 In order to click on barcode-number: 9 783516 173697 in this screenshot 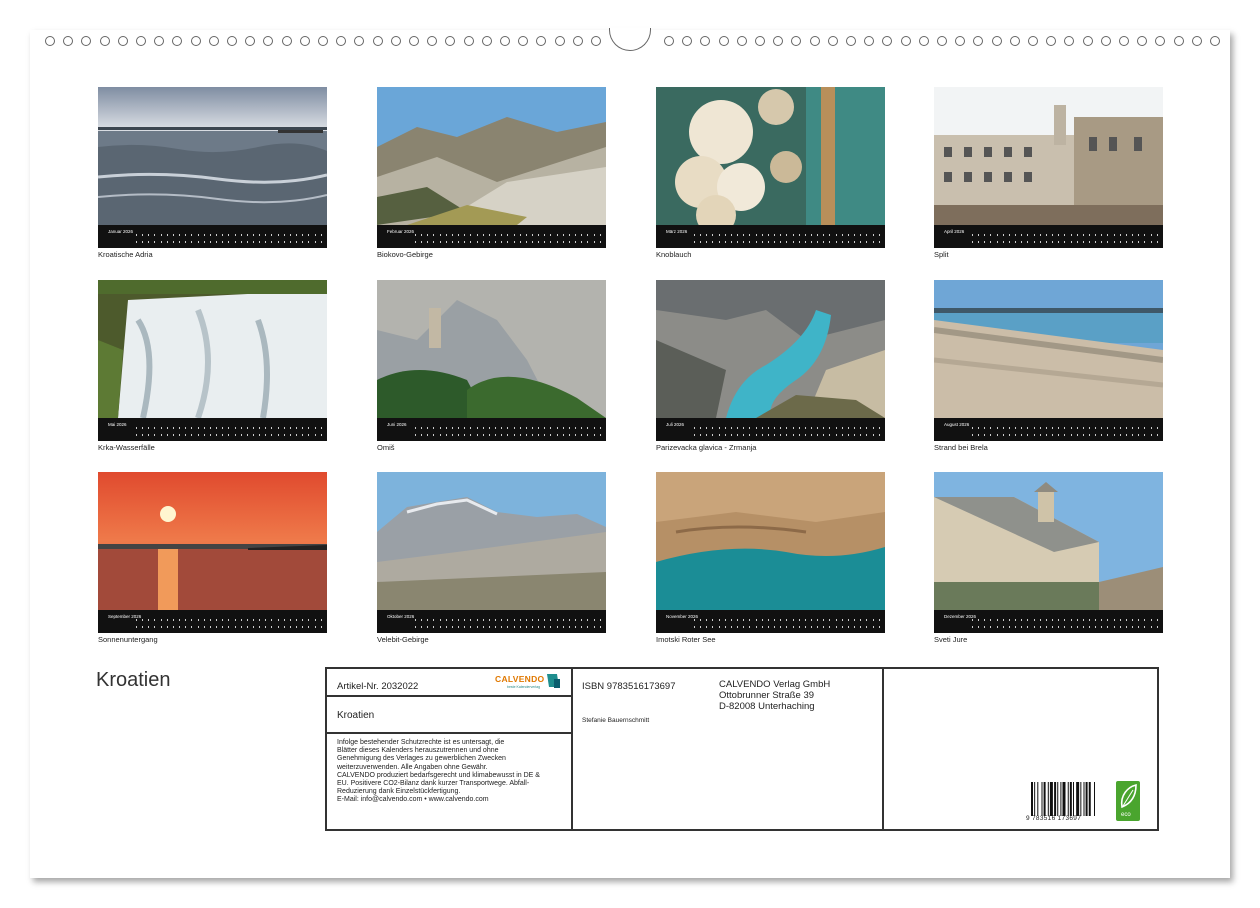, I will do `click(1053, 818)`.